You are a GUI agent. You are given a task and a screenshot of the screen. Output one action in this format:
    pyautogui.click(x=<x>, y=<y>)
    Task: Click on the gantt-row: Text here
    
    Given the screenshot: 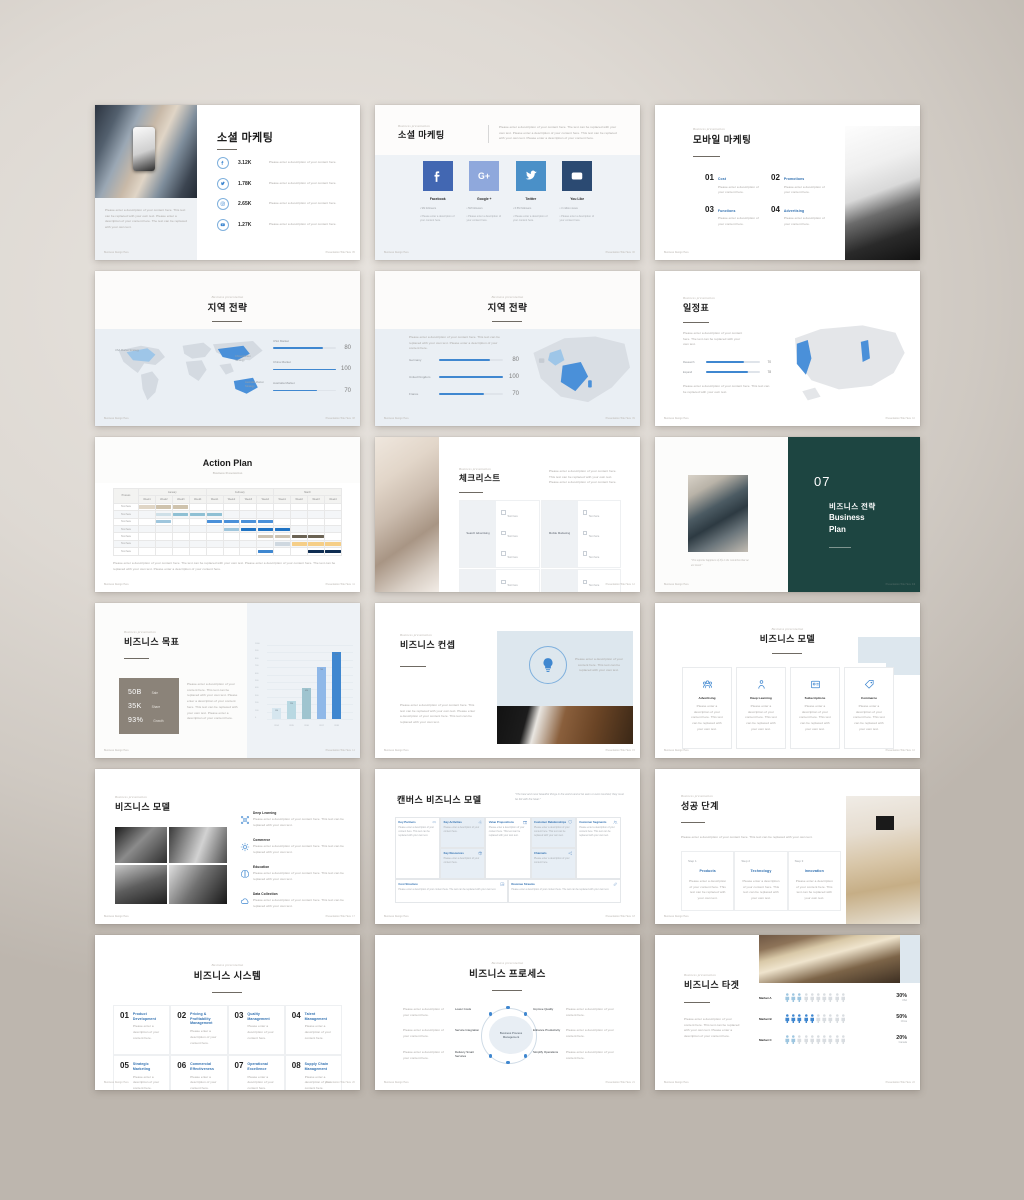 What is the action you would take?
    pyautogui.click(x=228, y=551)
    